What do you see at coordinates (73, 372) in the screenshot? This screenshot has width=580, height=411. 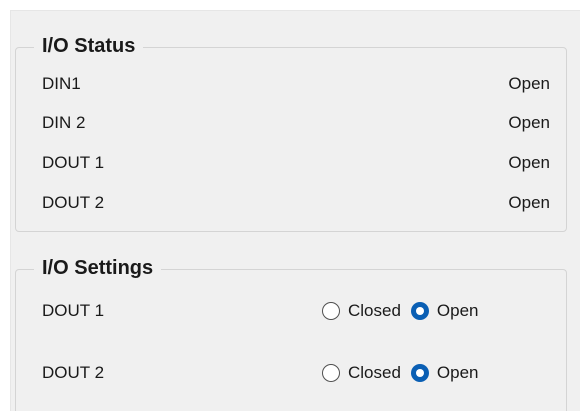 I see `setting-label-dout2: DOUT 2` at bounding box center [73, 372].